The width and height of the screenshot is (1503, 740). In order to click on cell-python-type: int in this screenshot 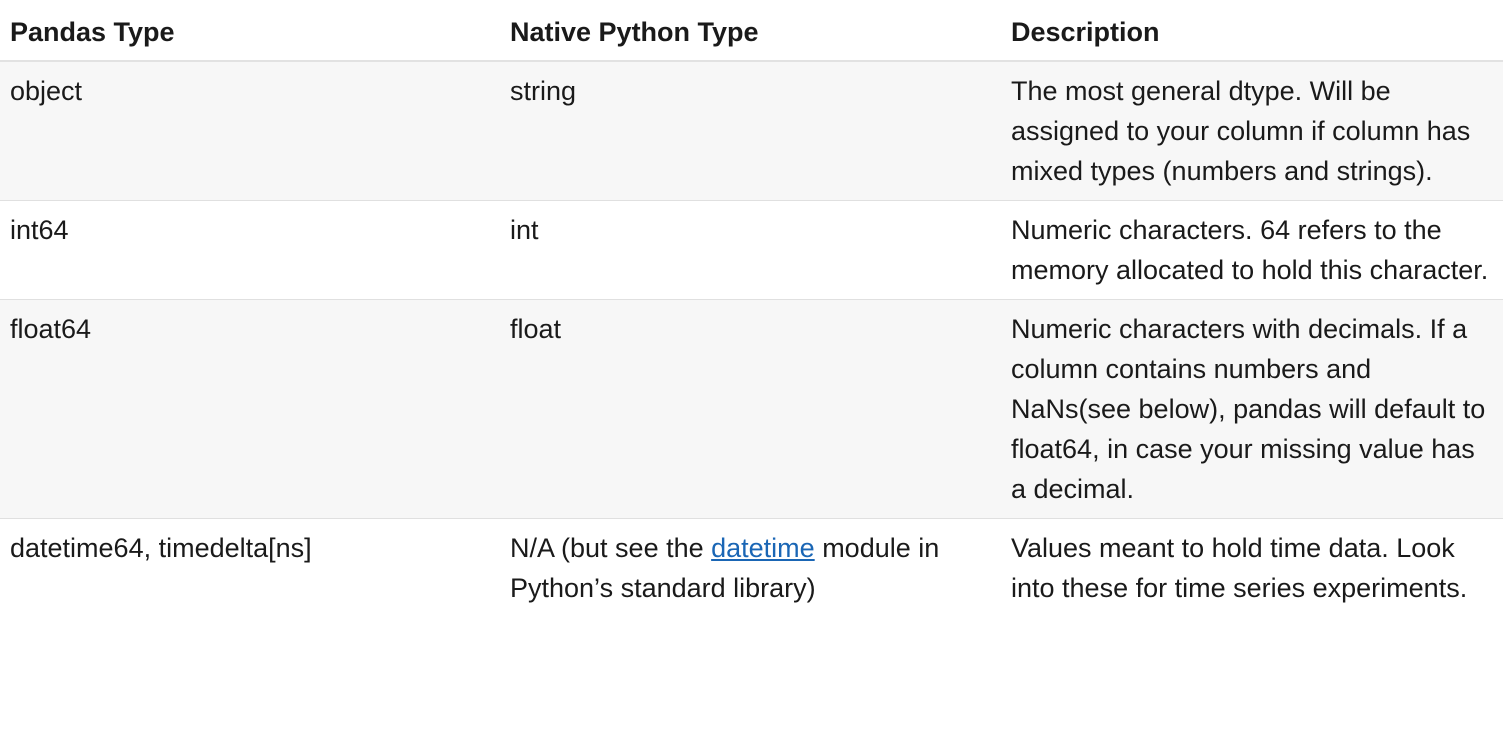, I will do `click(750, 250)`.